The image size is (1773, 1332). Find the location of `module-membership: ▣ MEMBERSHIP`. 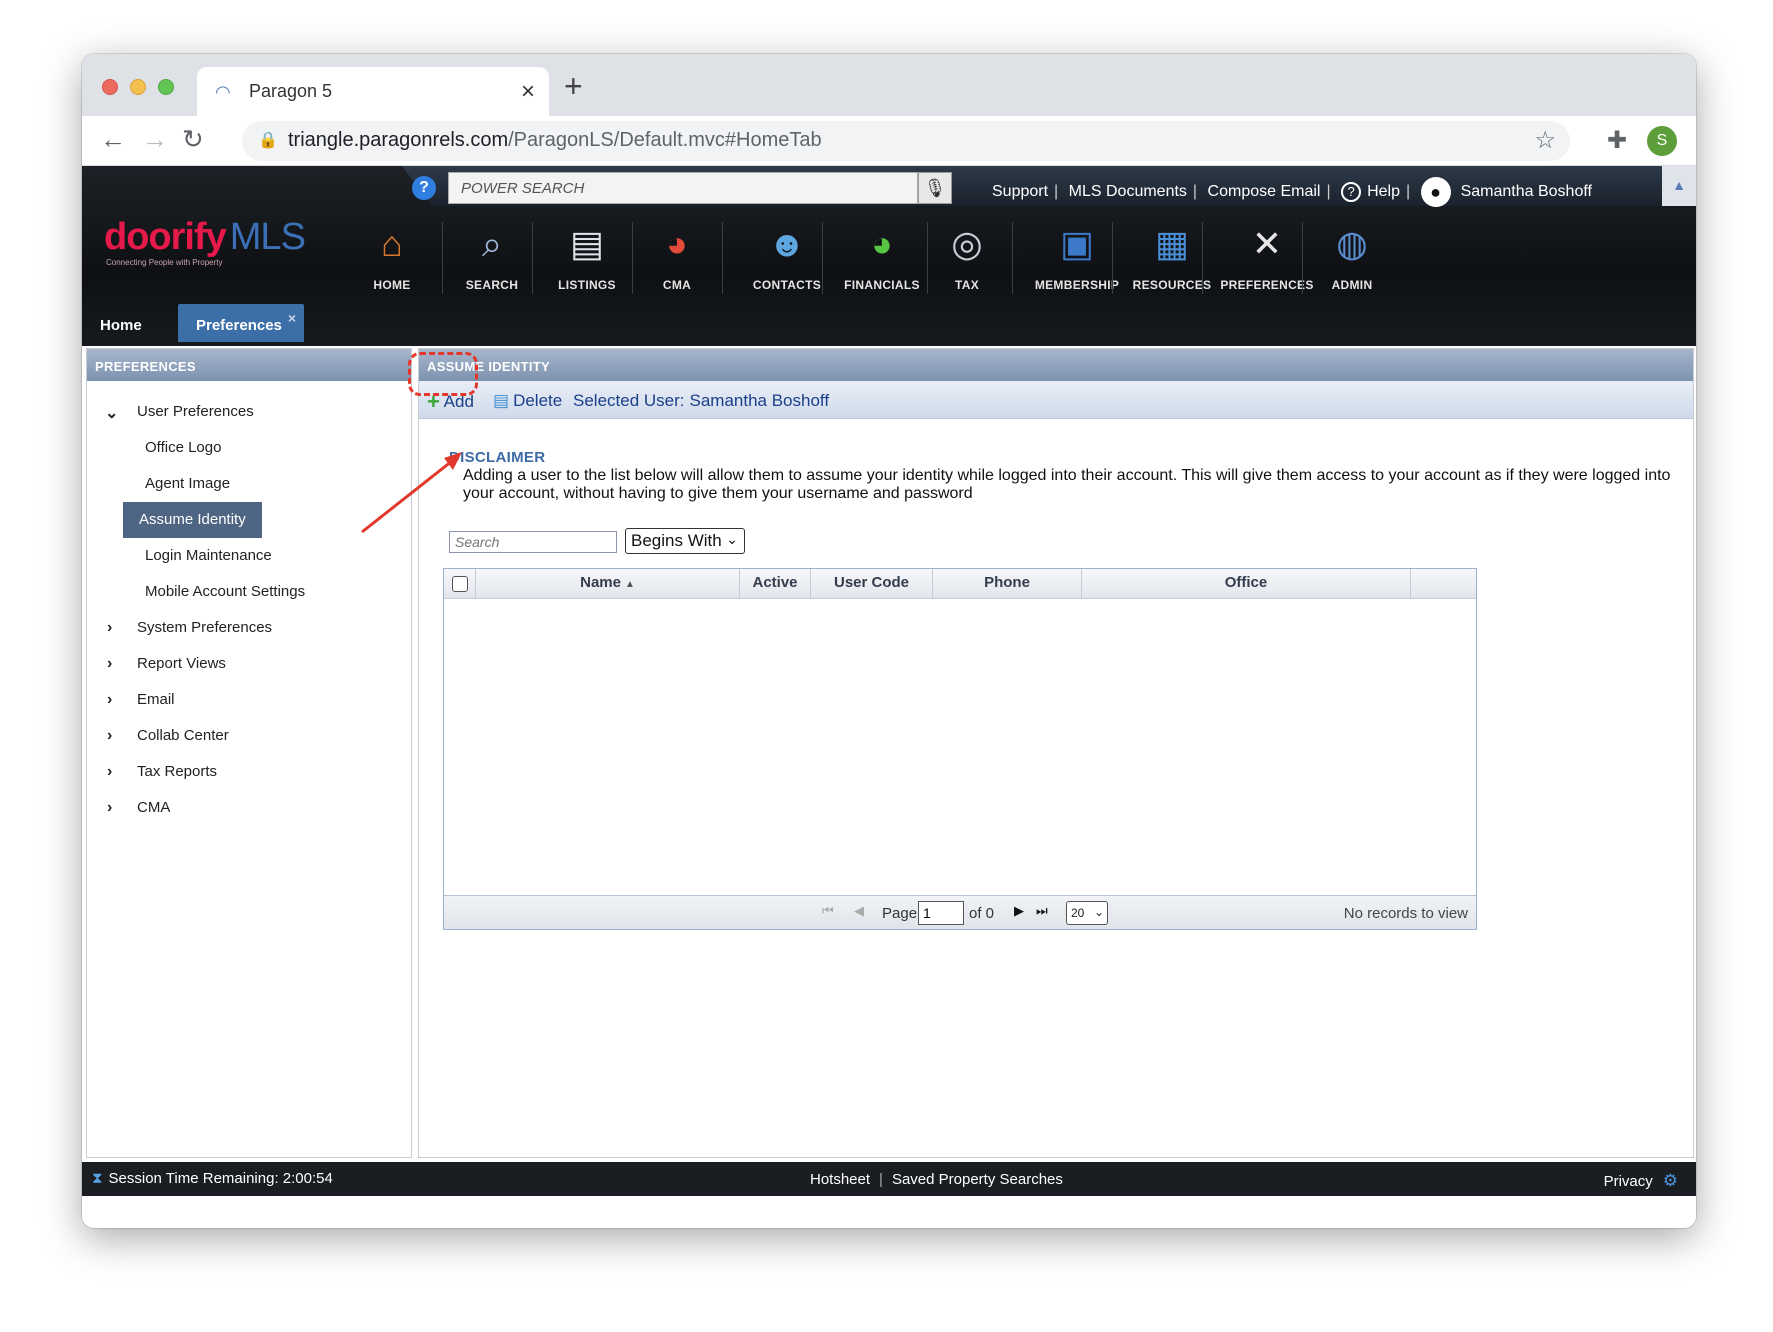

module-membership: ▣ MEMBERSHIP is located at coordinates (1077, 263).